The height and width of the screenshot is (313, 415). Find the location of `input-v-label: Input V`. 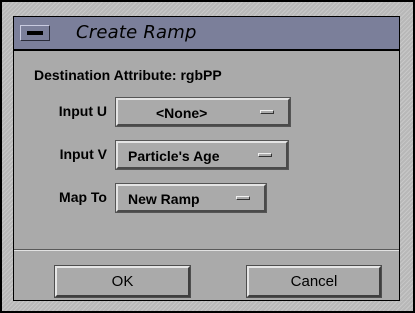

input-v-label: Input V is located at coordinates (83, 154).